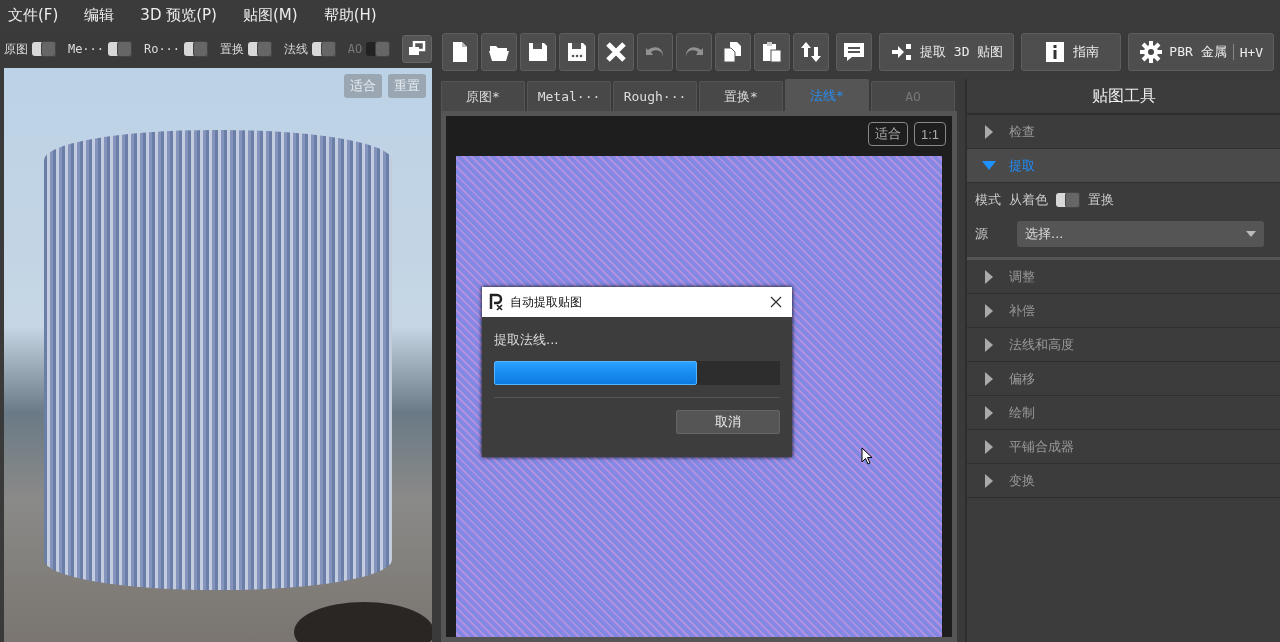 Image resolution: width=1280 pixels, height=642 pixels. I want to click on field-label: 模式, so click(988, 200).